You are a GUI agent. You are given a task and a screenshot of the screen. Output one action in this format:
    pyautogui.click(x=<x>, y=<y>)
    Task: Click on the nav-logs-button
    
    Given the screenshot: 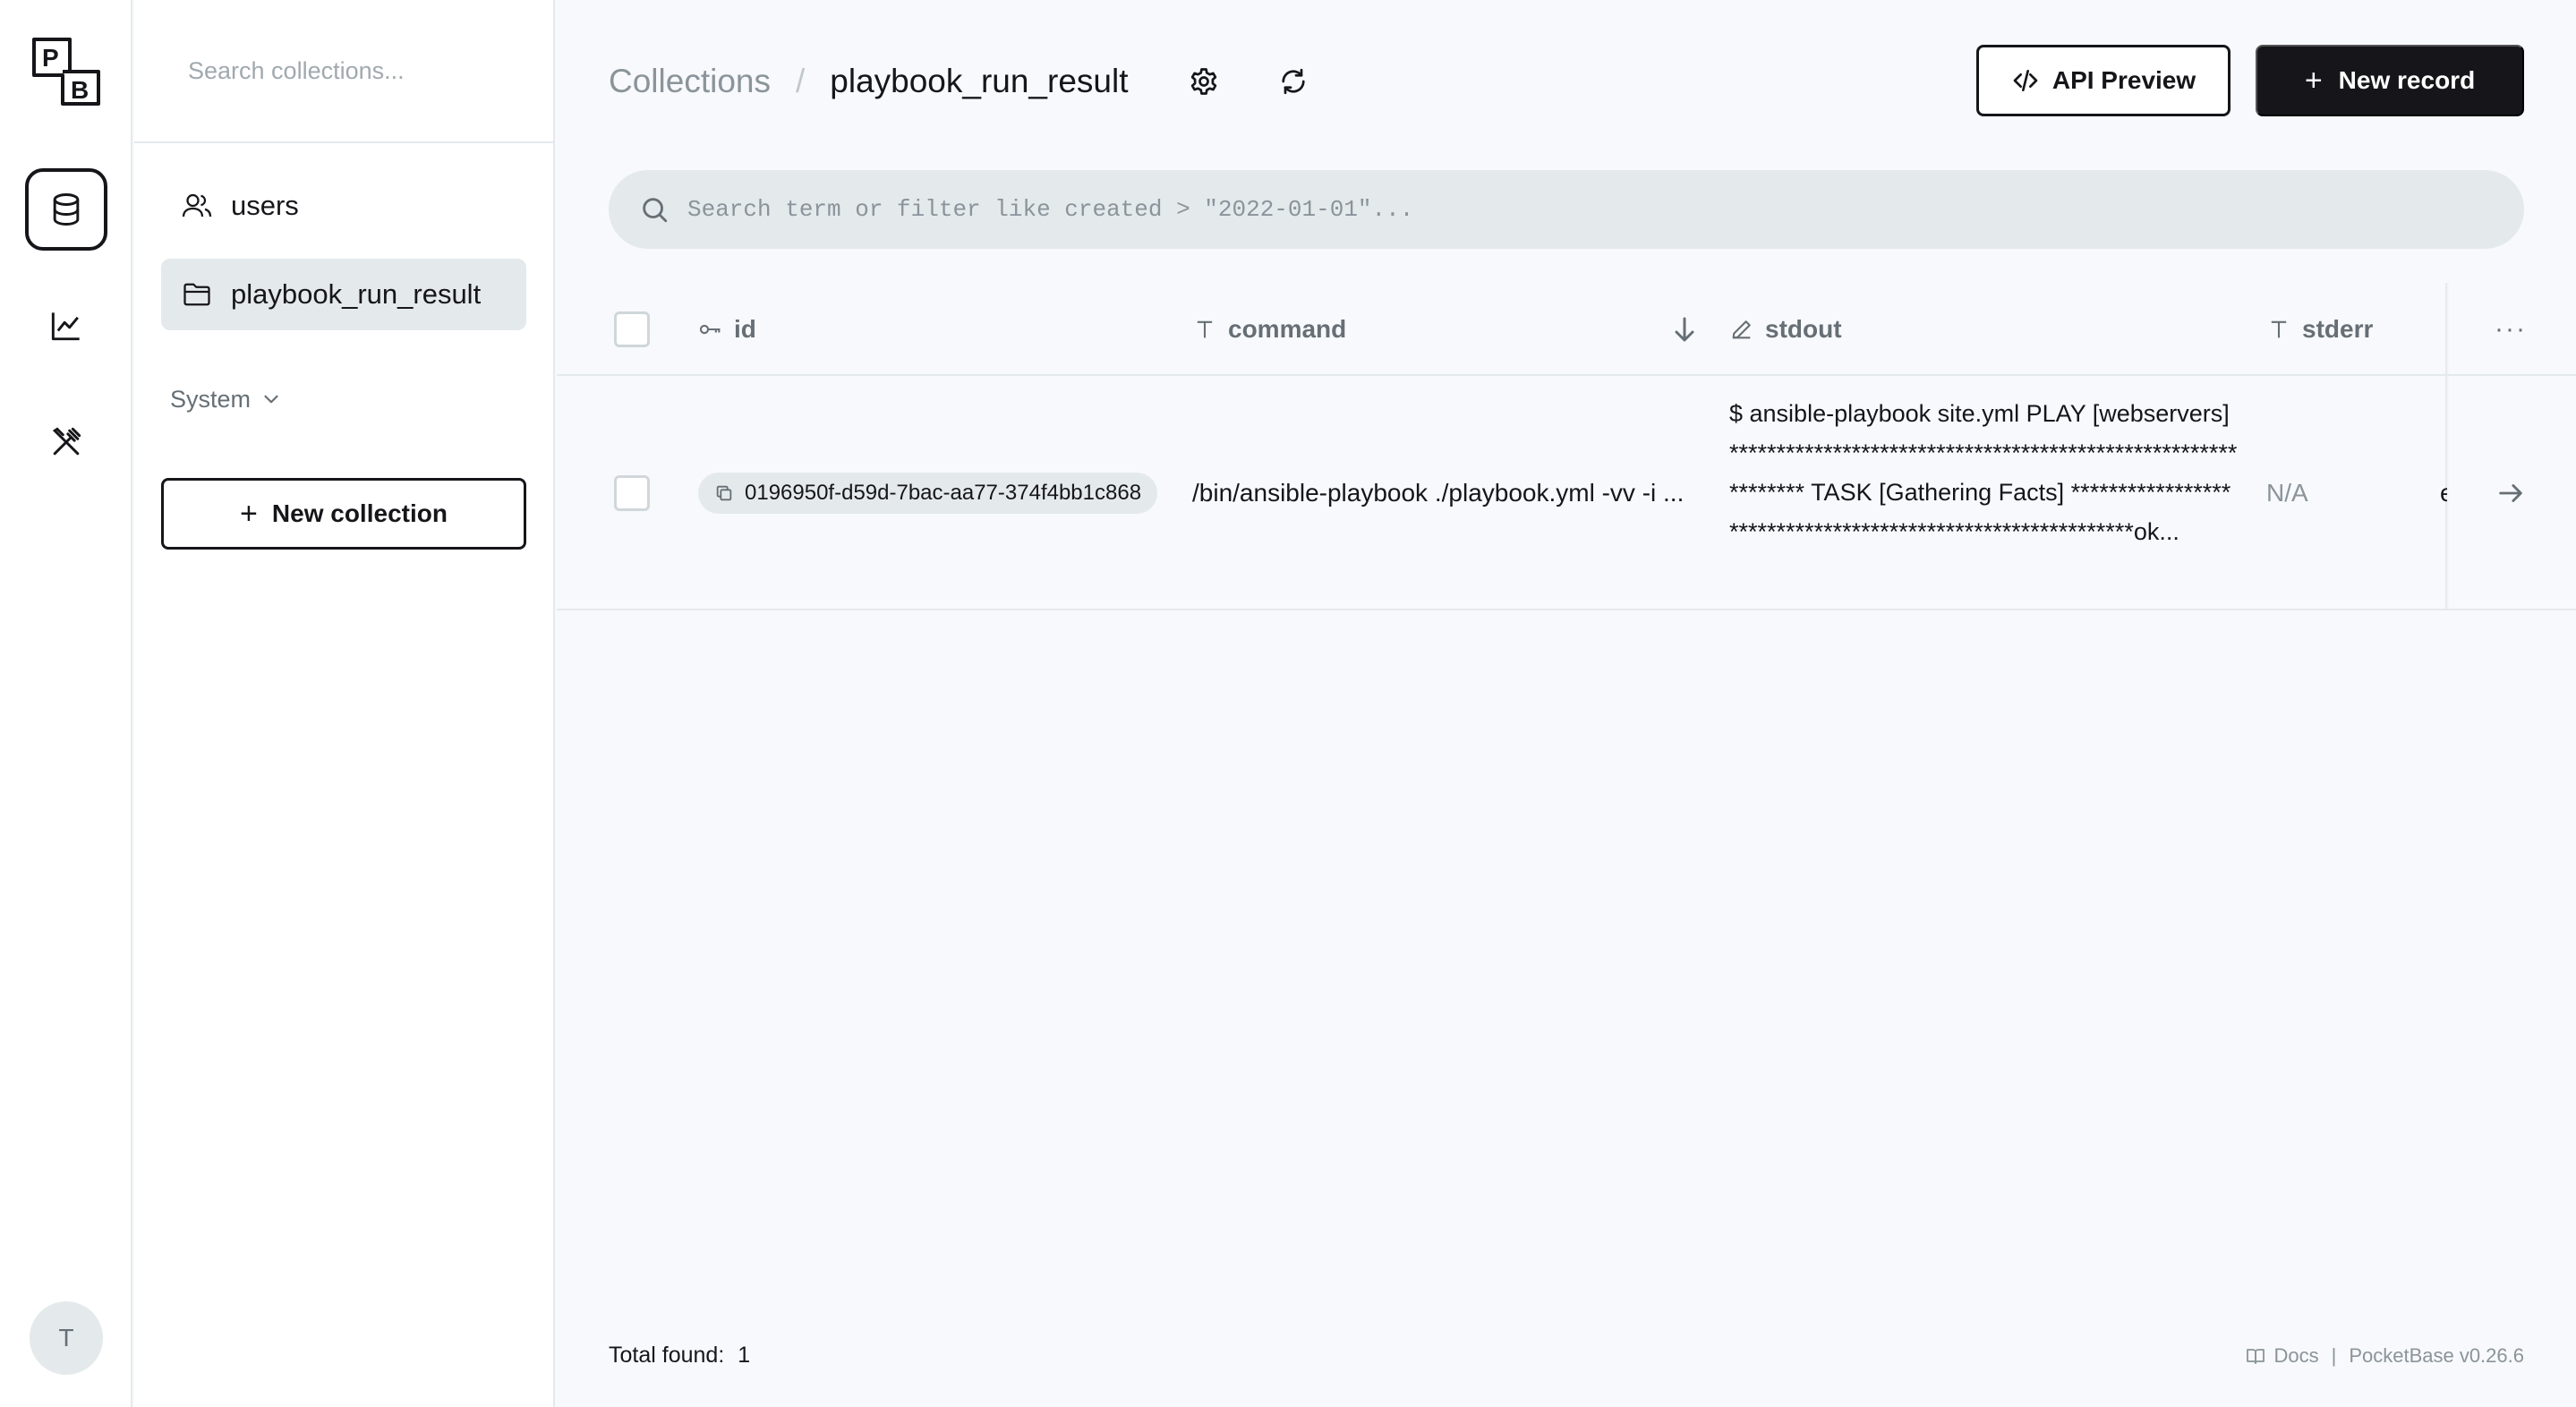 What is the action you would take?
    pyautogui.click(x=66, y=326)
    